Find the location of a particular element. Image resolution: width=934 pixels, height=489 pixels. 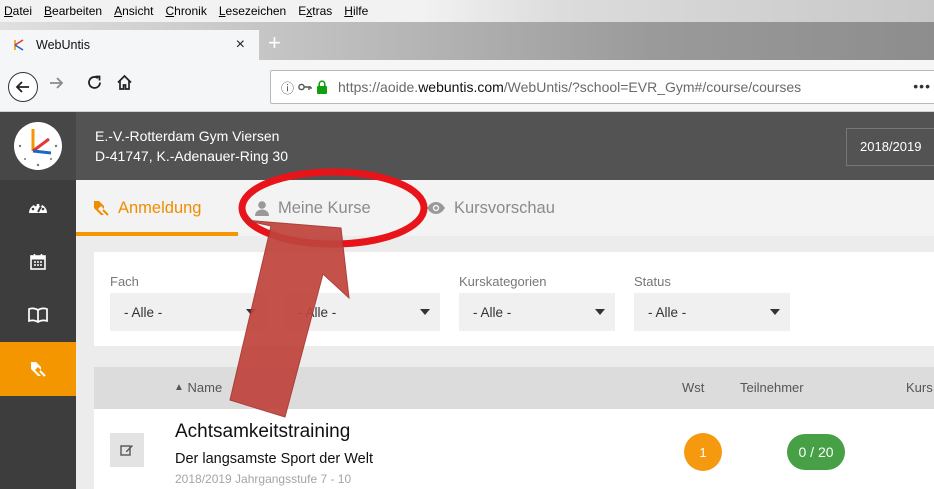

sidebar-item-book is located at coordinates (38, 315).